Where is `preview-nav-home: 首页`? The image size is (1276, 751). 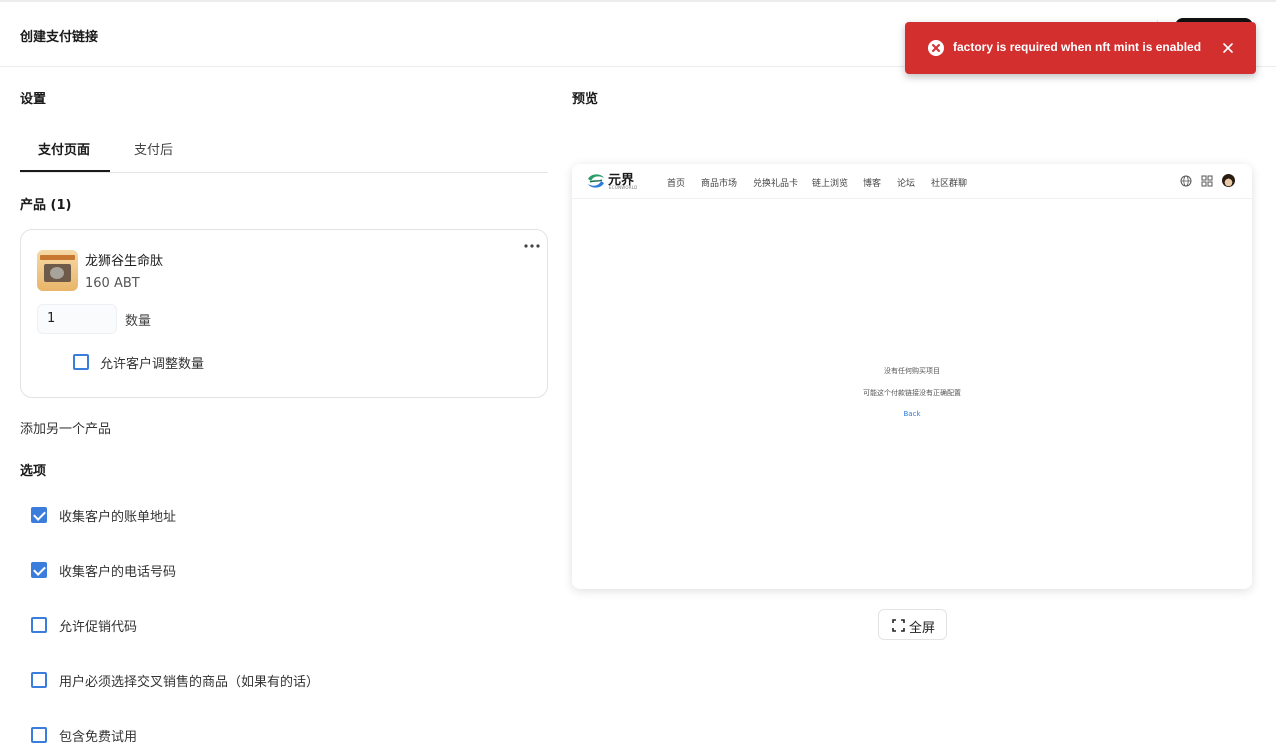
preview-nav-home: 首页 is located at coordinates (676, 182).